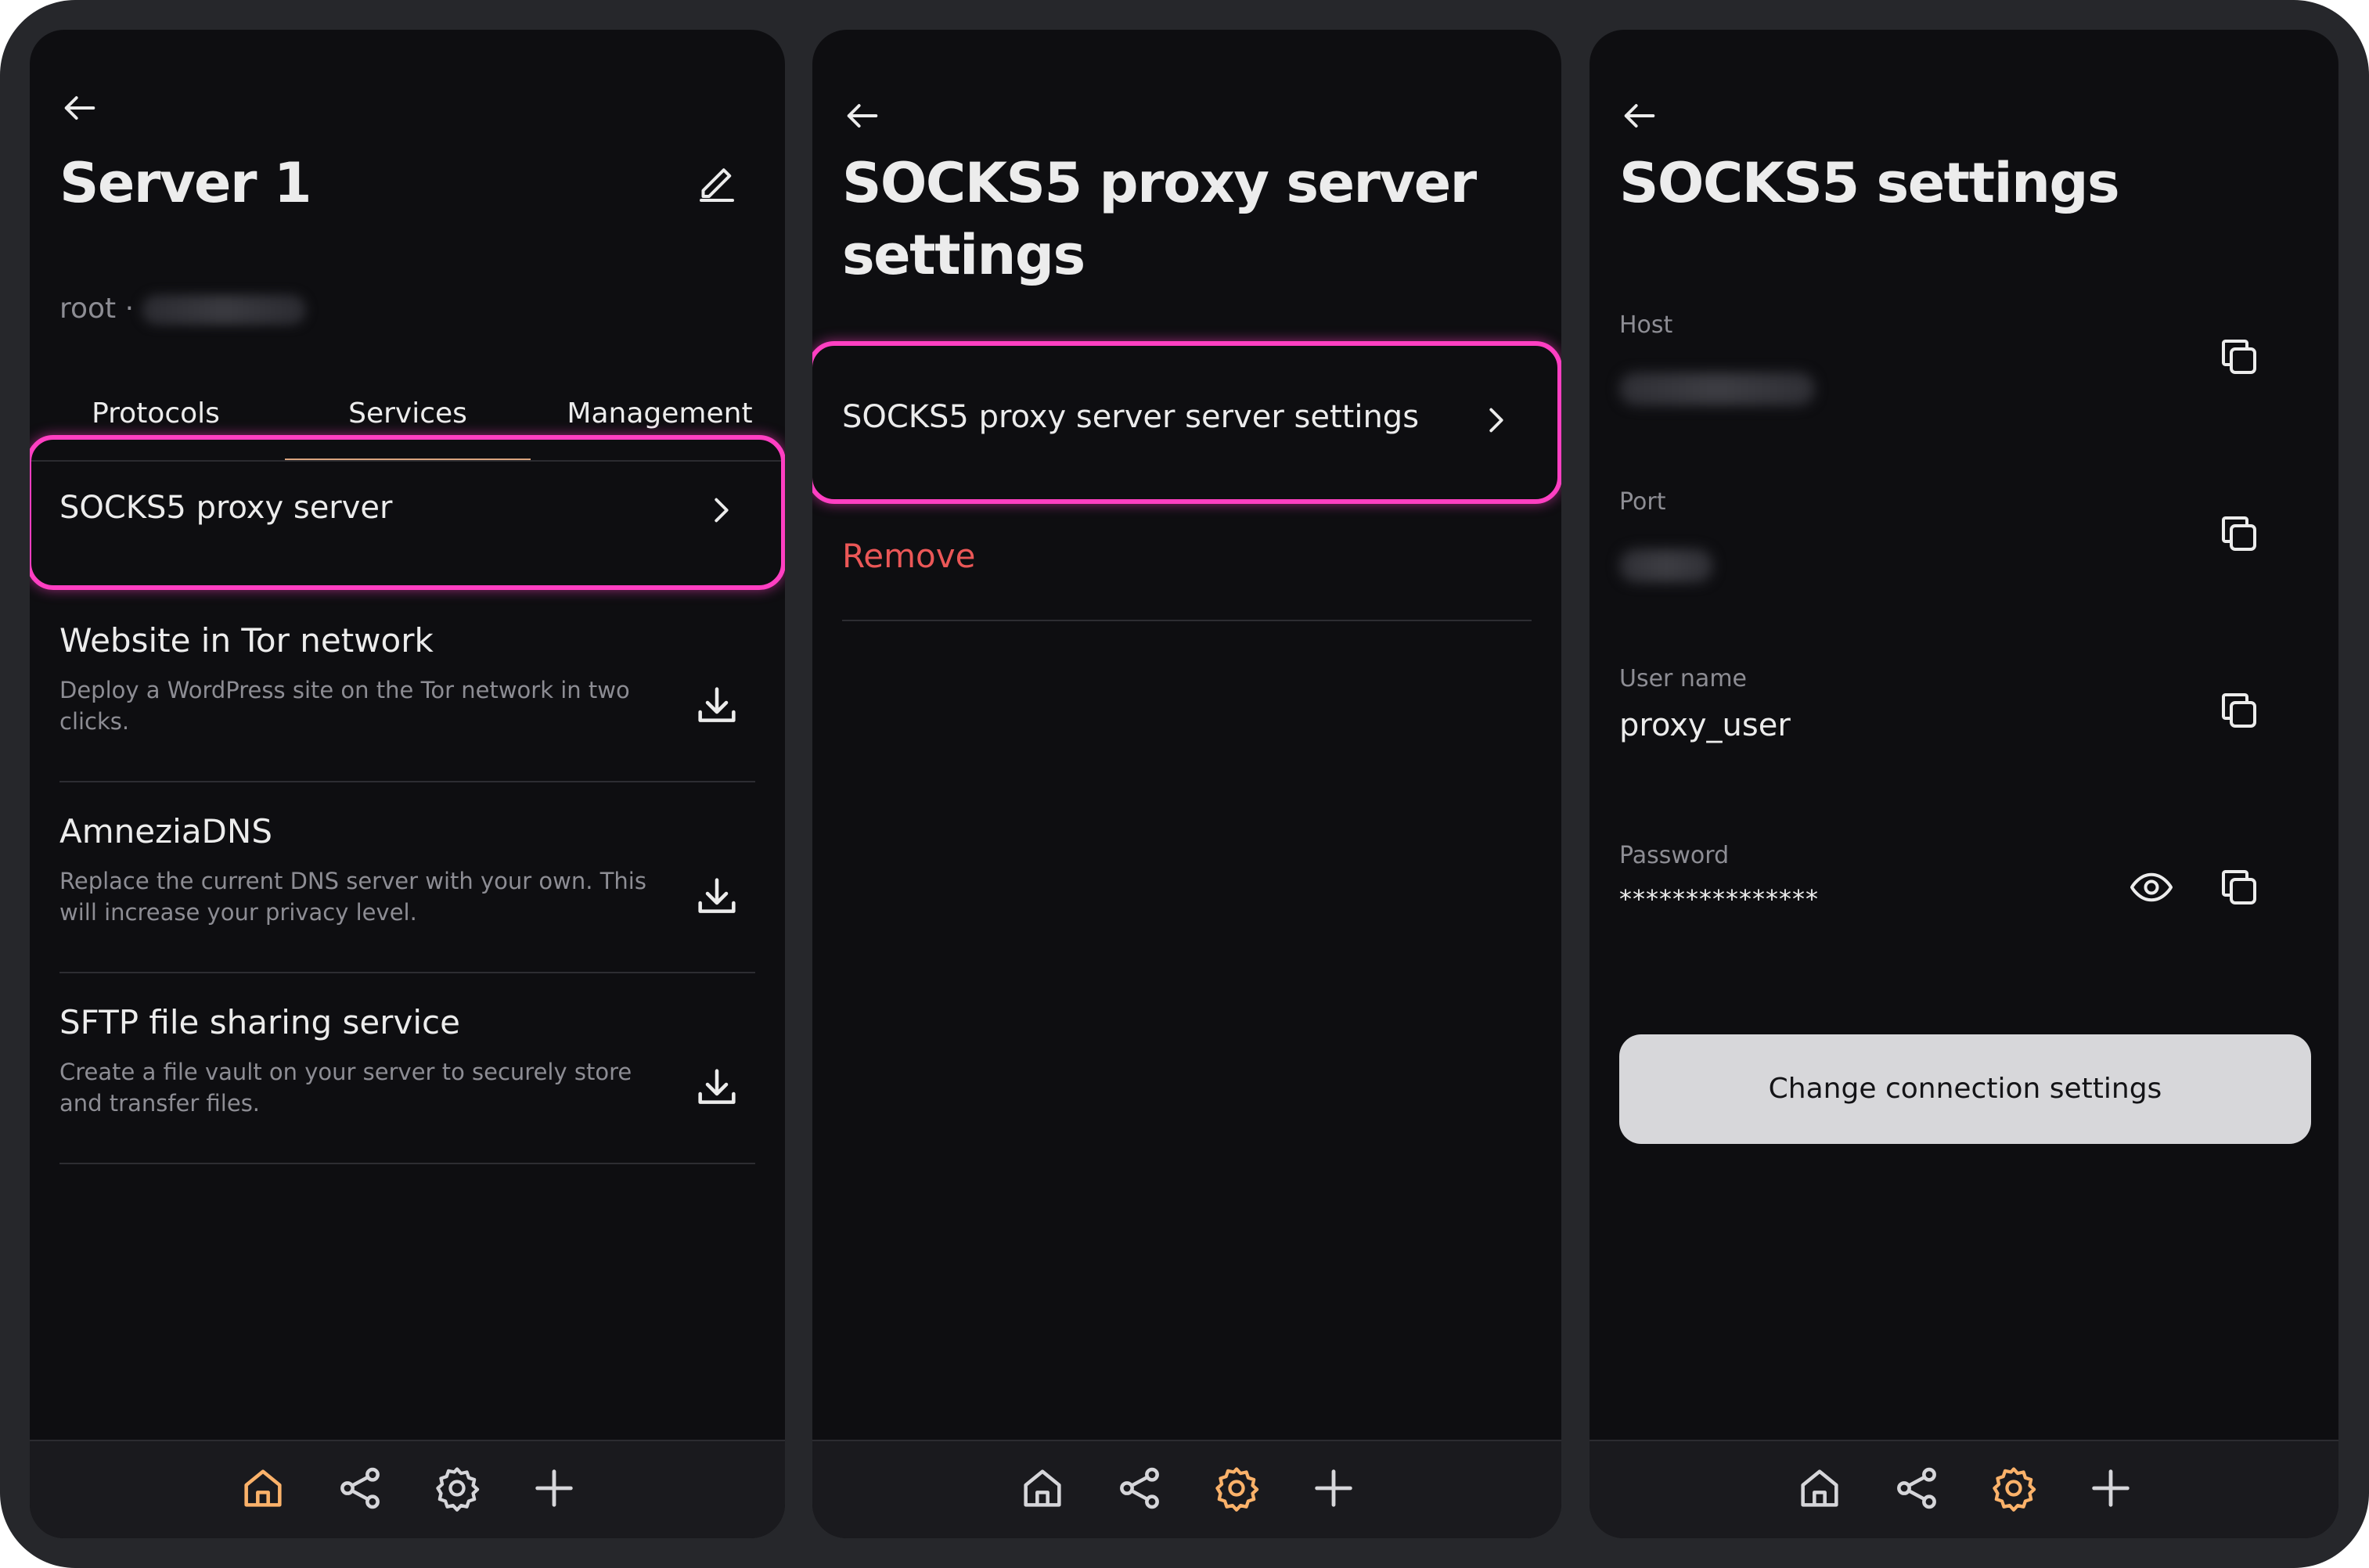 The height and width of the screenshot is (1568, 2369). What do you see at coordinates (2151, 888) in the screenshot?
I see `eye-icon` at bounding box center [2151, 888].